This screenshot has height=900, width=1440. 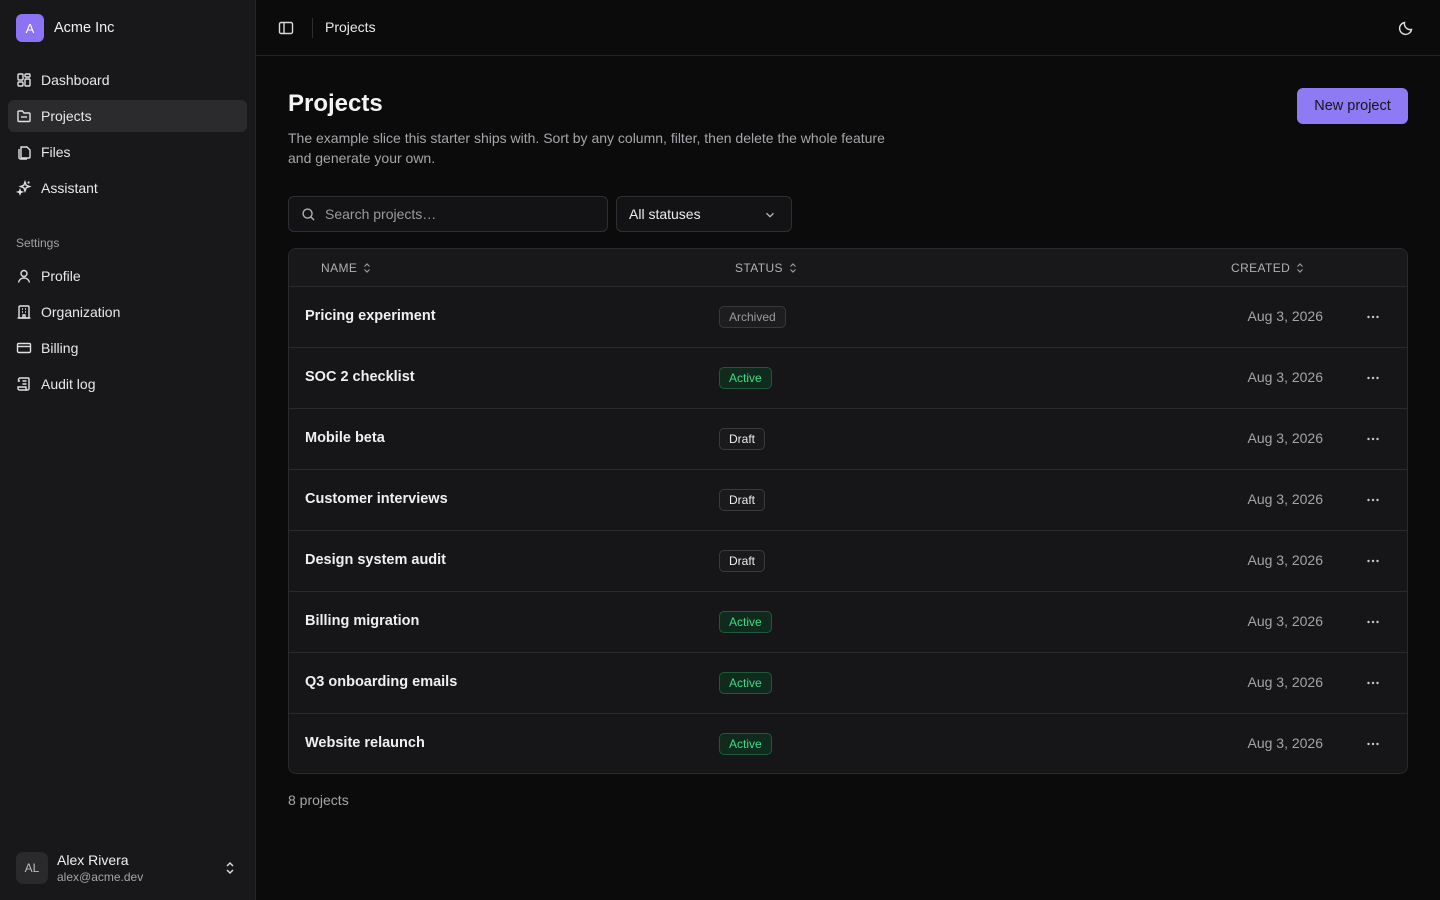 What do you see at coordinates (848, 268) in the screenshot?
I see `table-header: NAME STATUS CREATED` at bounding box center [848, 268].